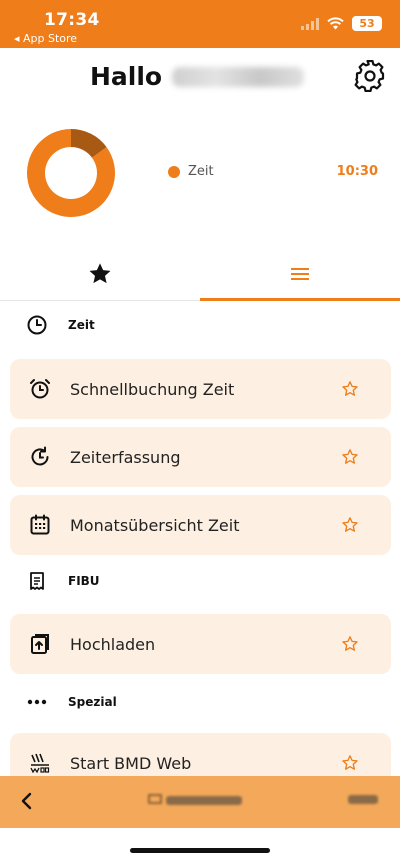  I want to click on back-to-app-store: ◂ App Store, so click(45, 38).